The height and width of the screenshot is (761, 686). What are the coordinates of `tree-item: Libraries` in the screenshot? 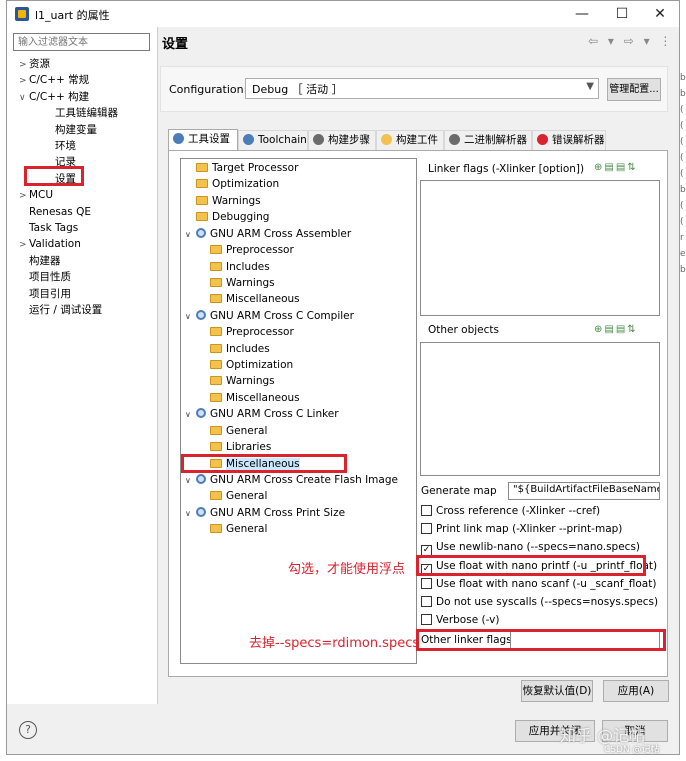 It's located at (235, 447).